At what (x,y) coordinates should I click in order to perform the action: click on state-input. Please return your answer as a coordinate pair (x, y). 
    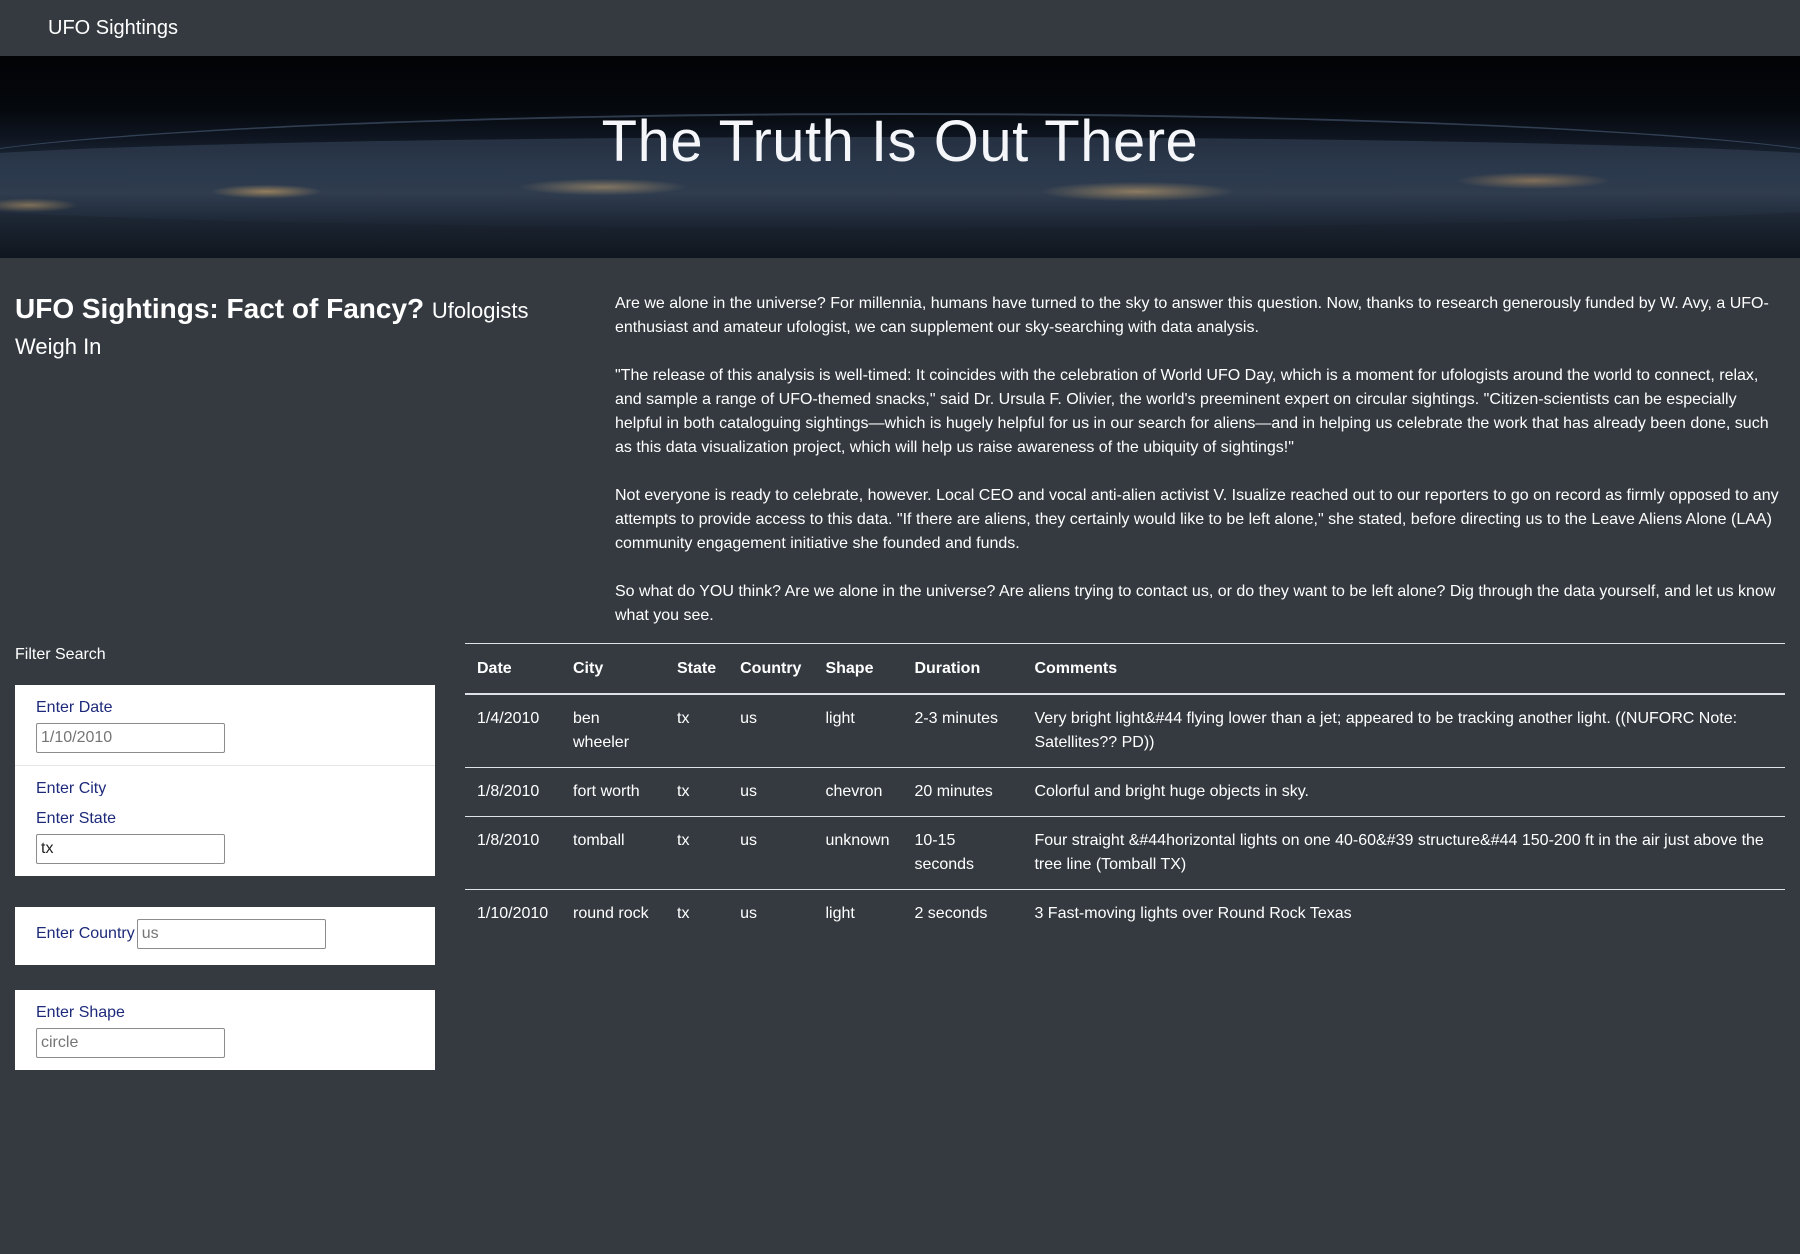
    Looking at the image, I should click on (130, 849).